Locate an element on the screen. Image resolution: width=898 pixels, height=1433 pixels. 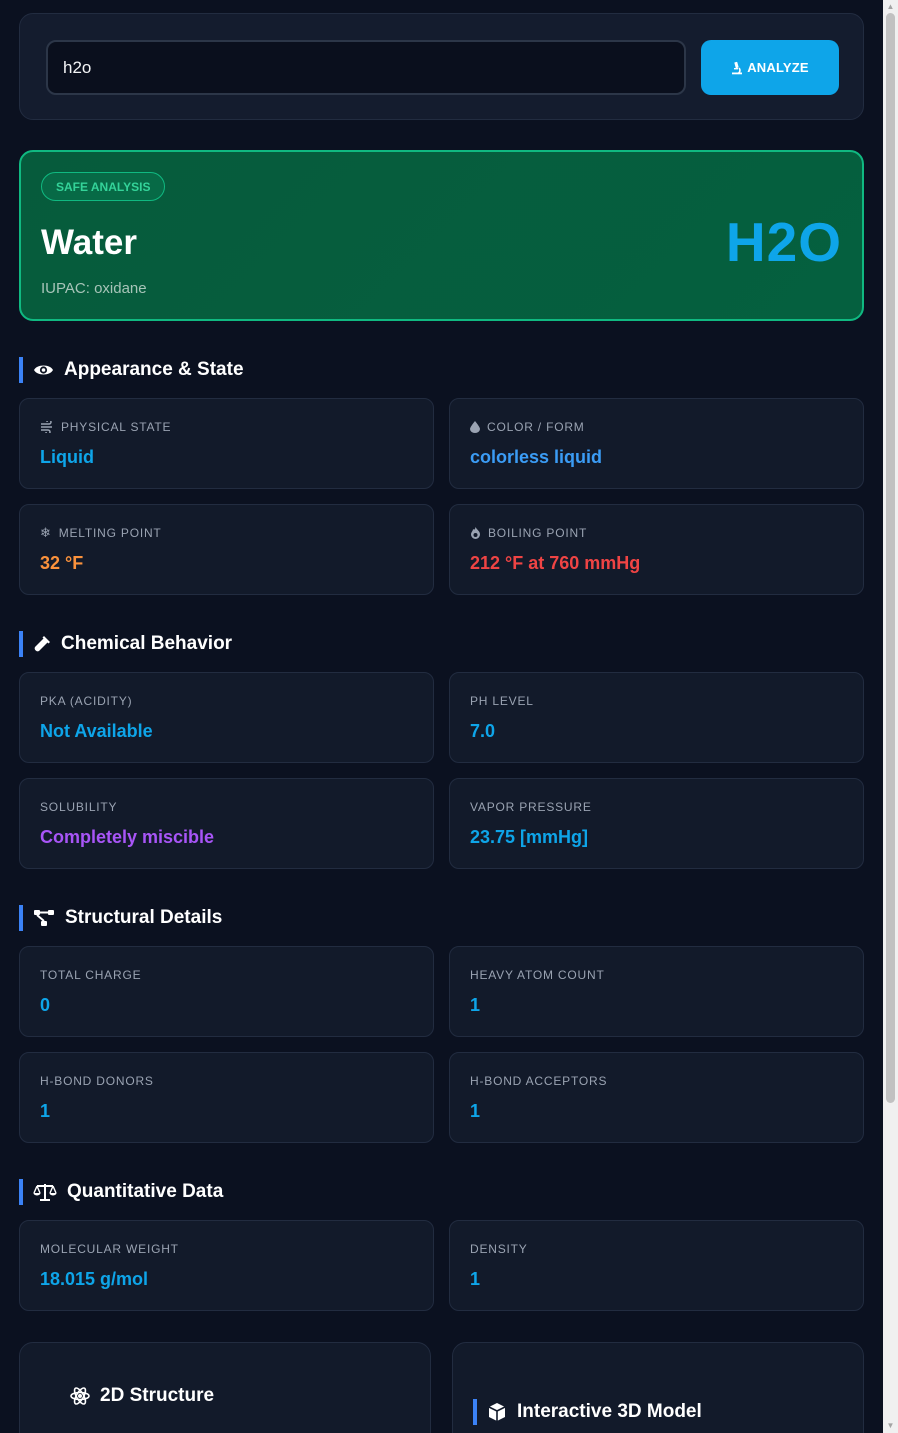
ph-card: PH LEVEL 7.0 is located at coordinates (656, 717).